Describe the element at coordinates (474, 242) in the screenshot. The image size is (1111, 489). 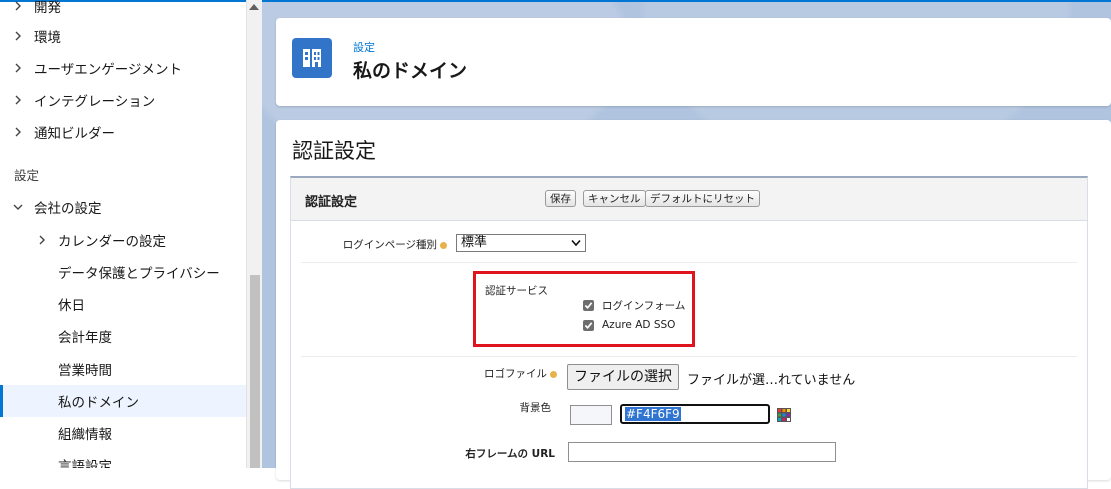
I see `login-page-type-value: 標準` at that location.